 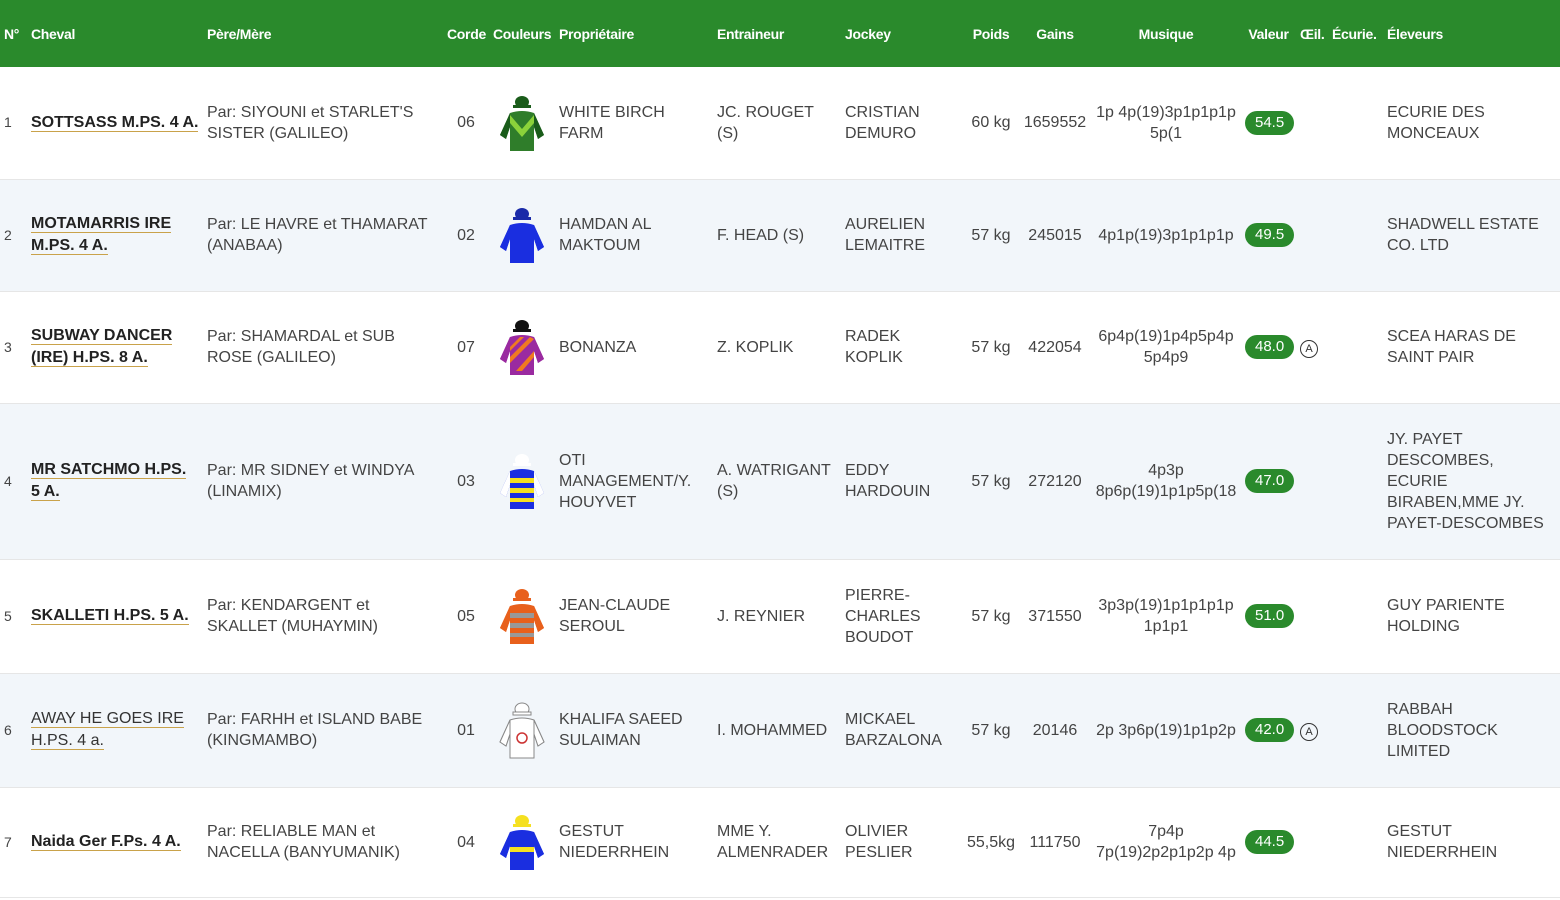 I want to click on breeders: SHADWELL ESTATE CO. LTD, so click(x=1463, y=235).